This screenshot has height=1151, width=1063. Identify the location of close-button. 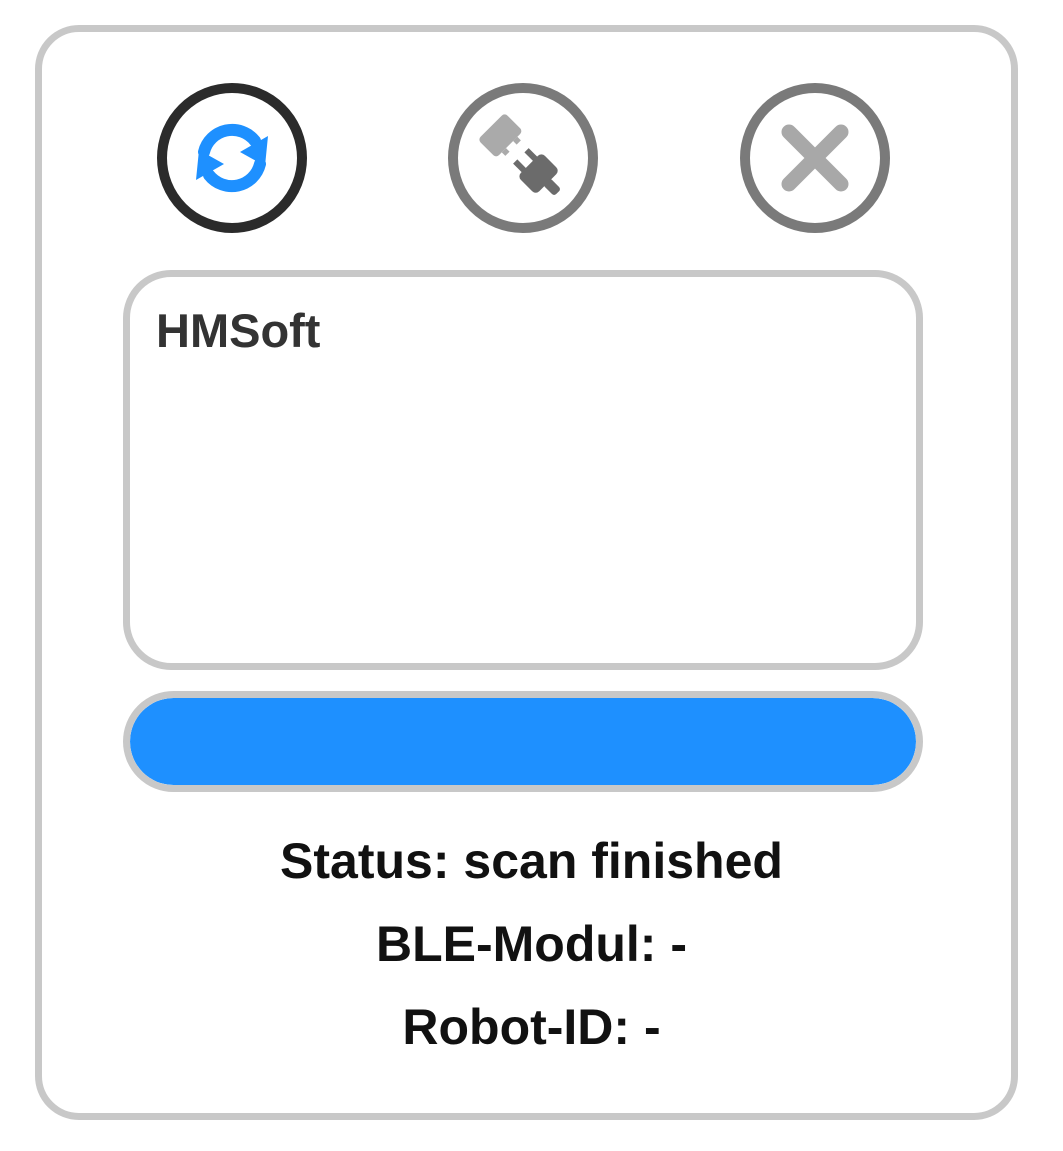
(815, 158).